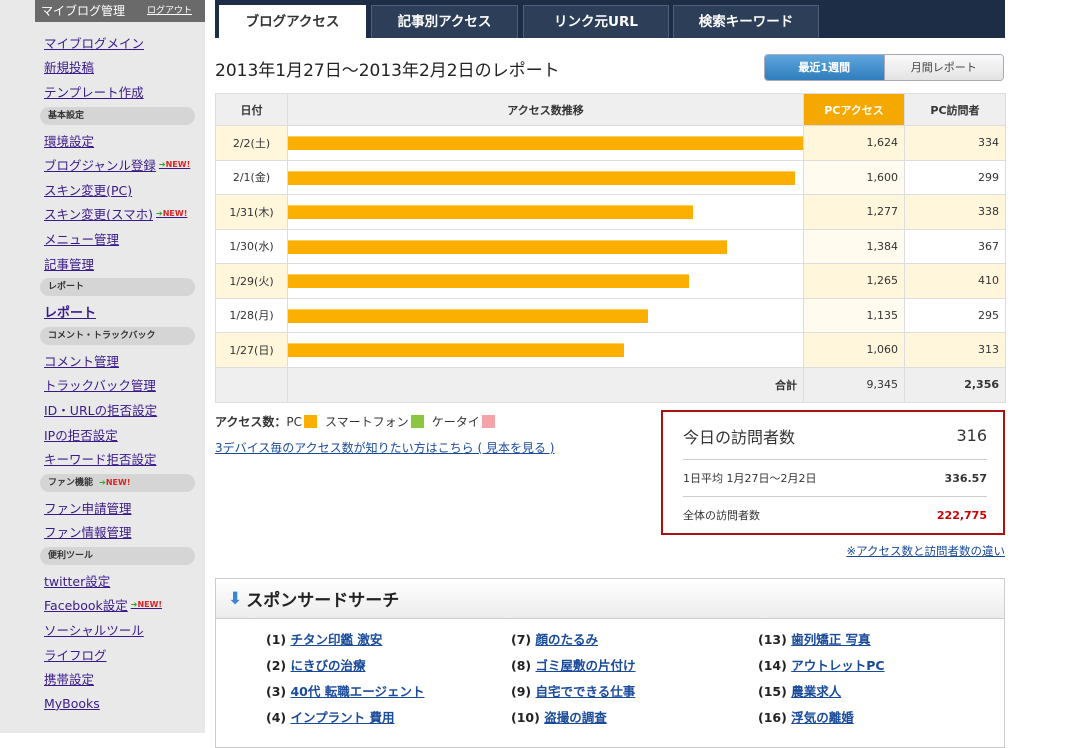  Describe the element at coordinates (955, 109) in the screenshot. I see `header-pc-visitors: PC訪問者` at that location.